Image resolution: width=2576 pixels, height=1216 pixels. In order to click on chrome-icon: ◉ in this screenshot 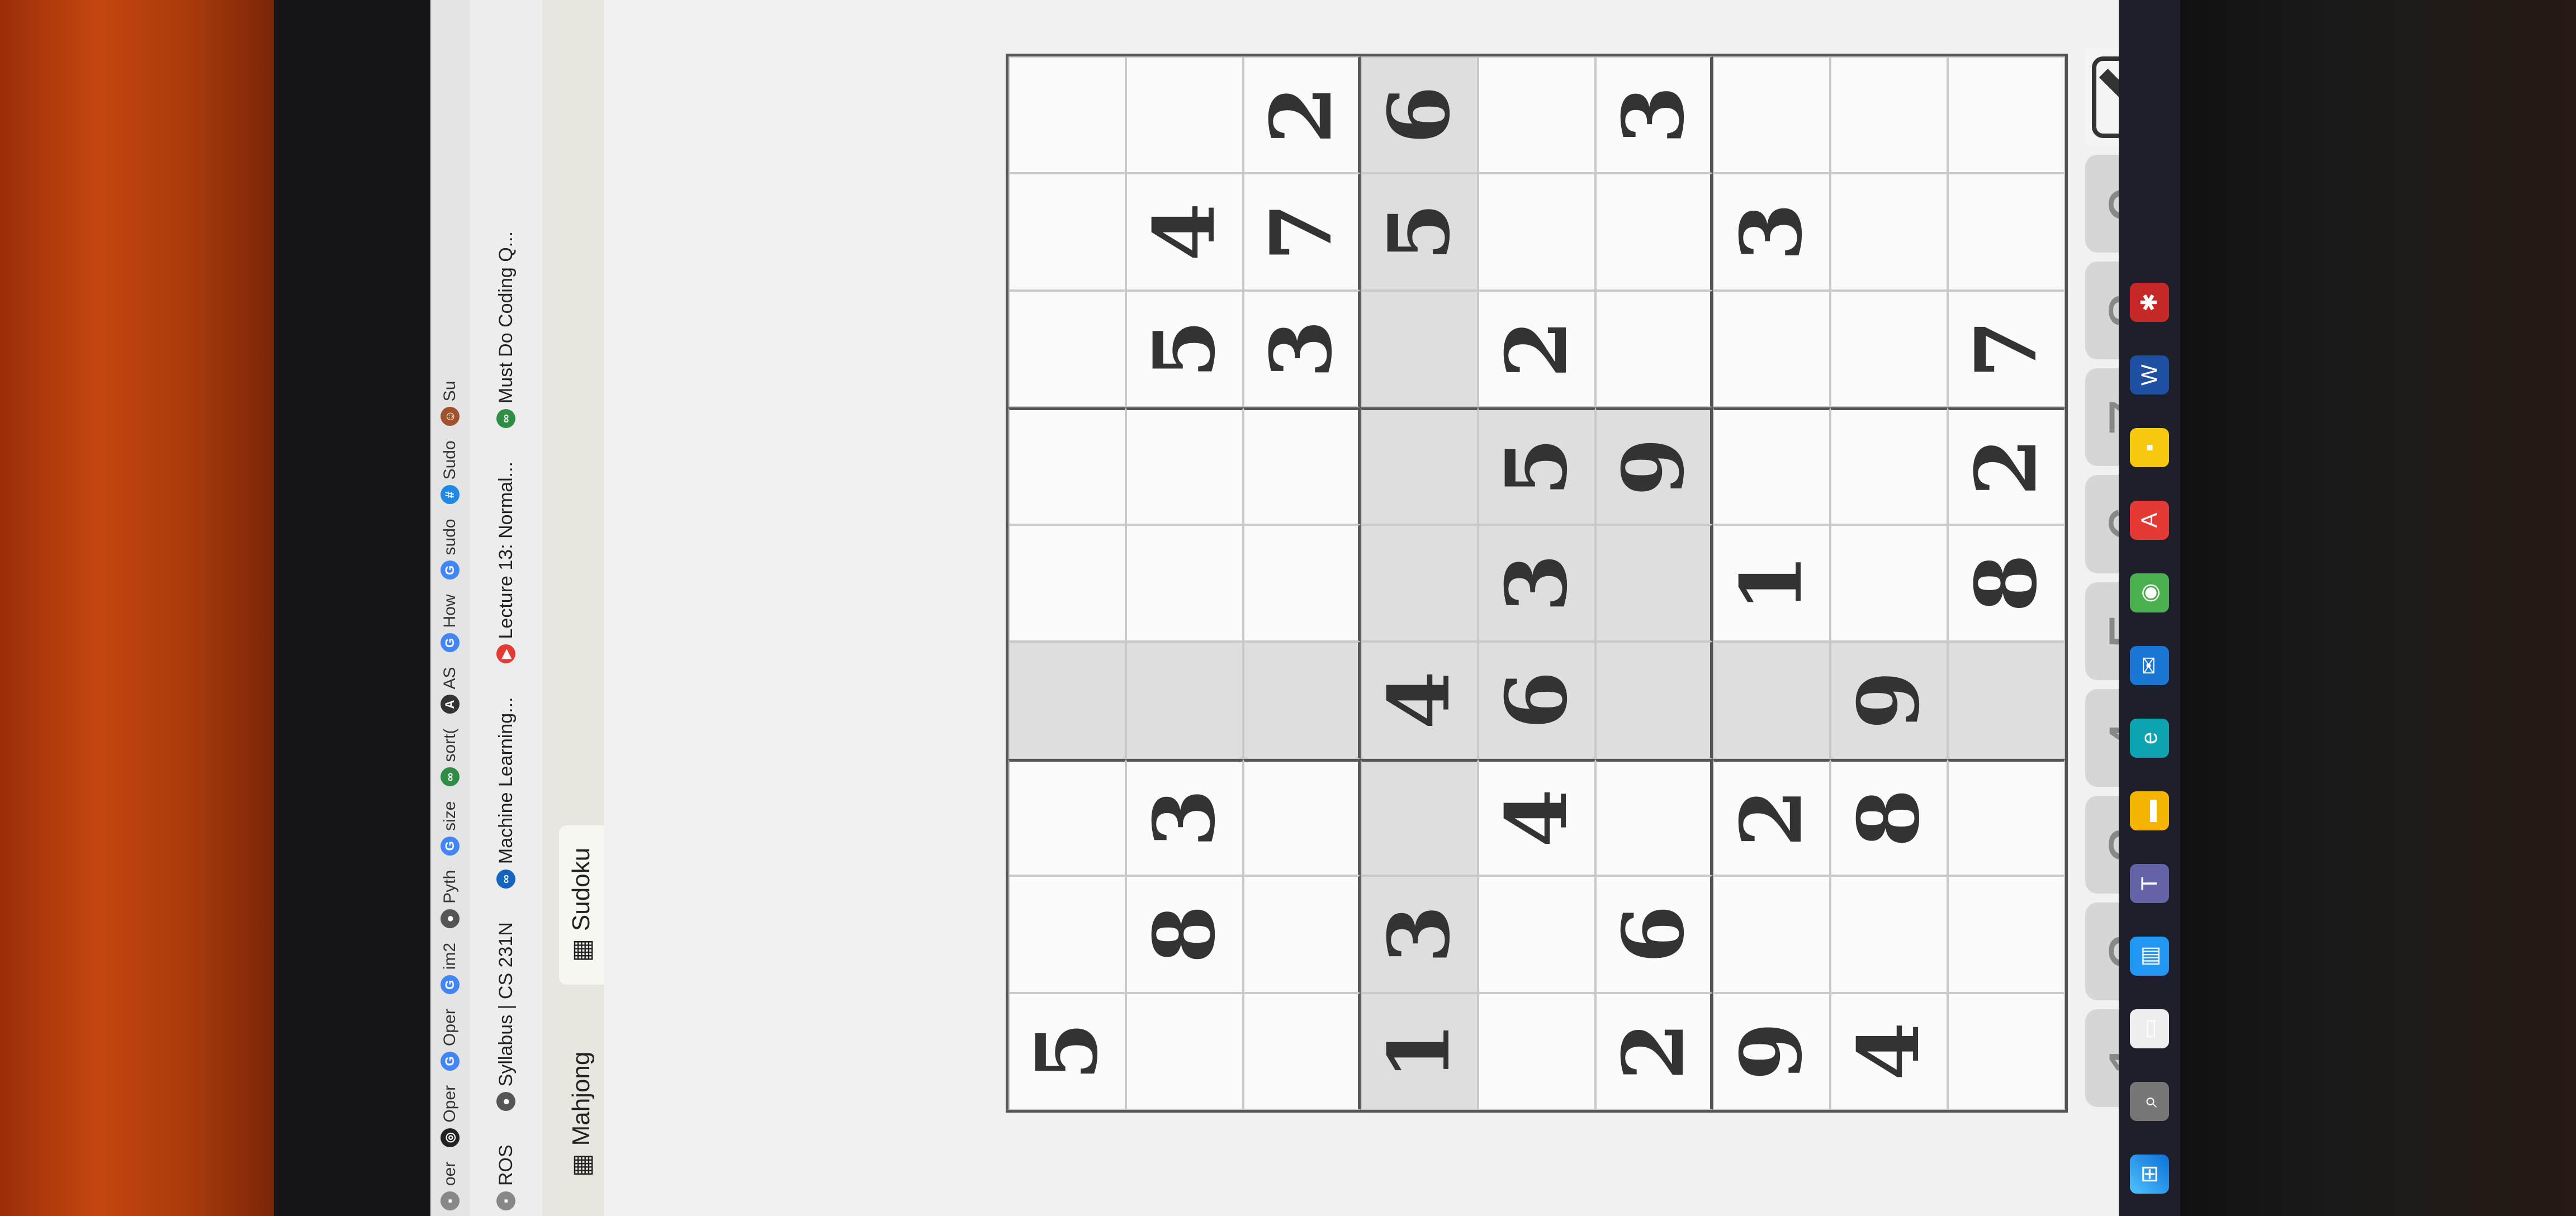, I will do `click(2149, 592)`.